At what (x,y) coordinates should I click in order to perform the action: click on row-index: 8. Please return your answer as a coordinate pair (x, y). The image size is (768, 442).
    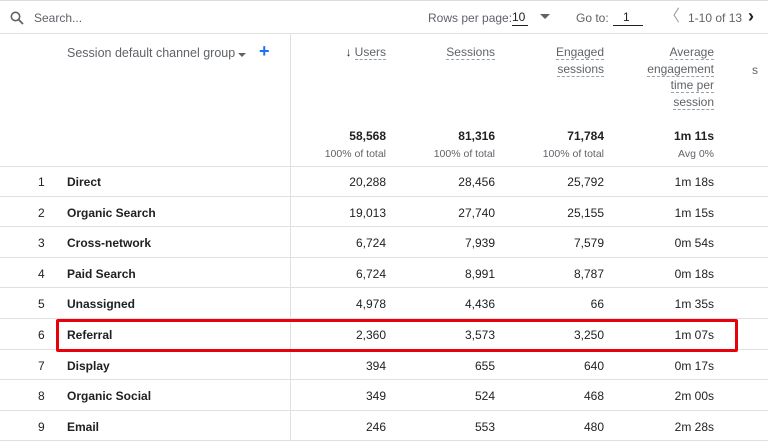
    Looking at the image, I should click on (41, 396).